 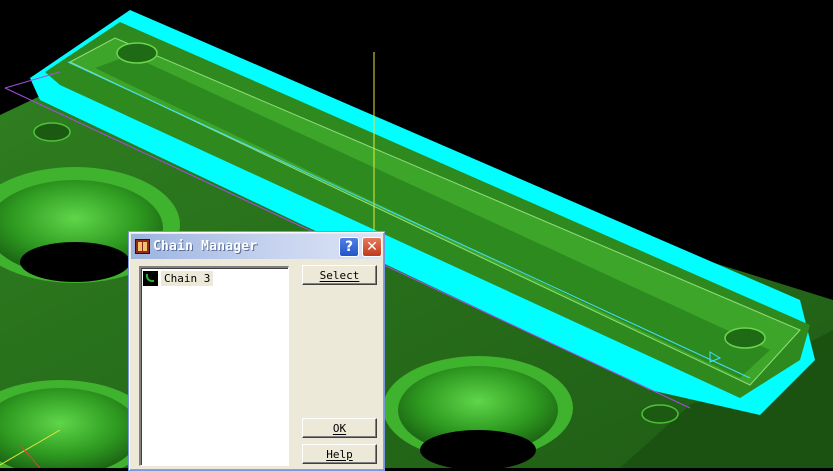 I want to click on chain-label: Chain 3, so click(x=187, y=278).